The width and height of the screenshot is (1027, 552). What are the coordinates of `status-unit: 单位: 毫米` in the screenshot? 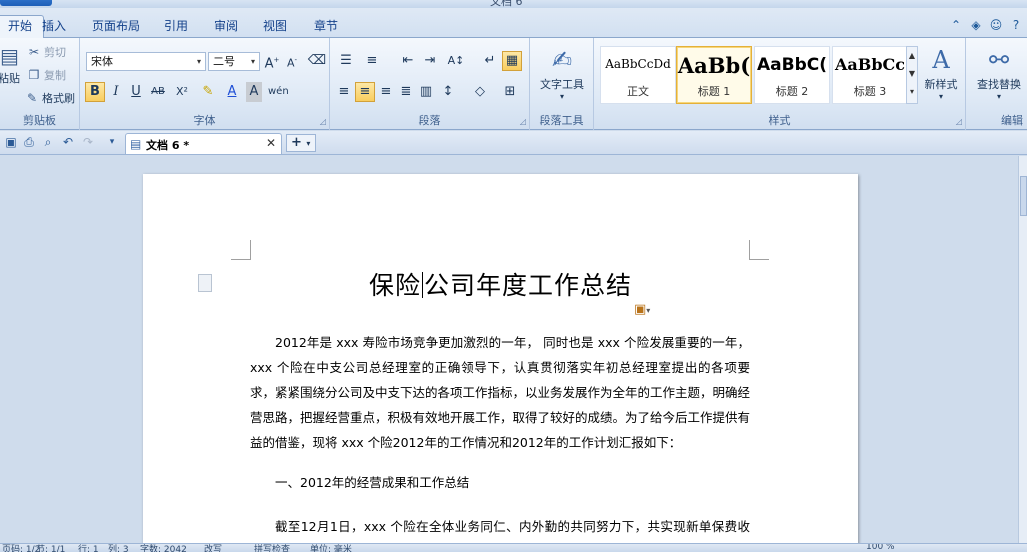 It's located at (331, 548).